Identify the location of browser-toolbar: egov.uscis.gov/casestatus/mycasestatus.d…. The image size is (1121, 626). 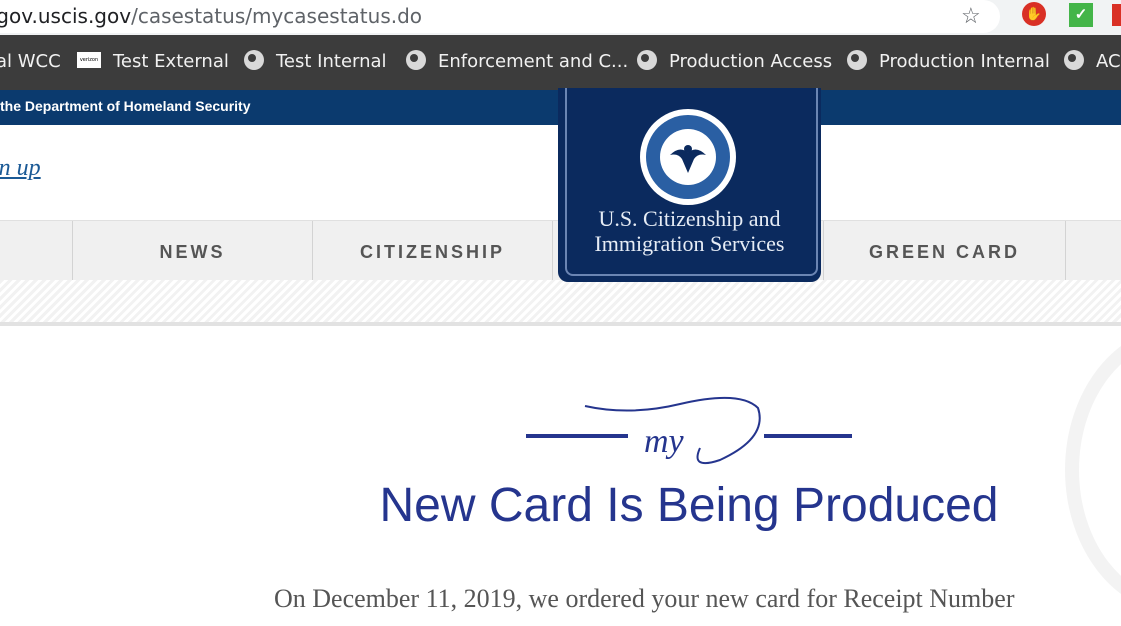
(560, 17).